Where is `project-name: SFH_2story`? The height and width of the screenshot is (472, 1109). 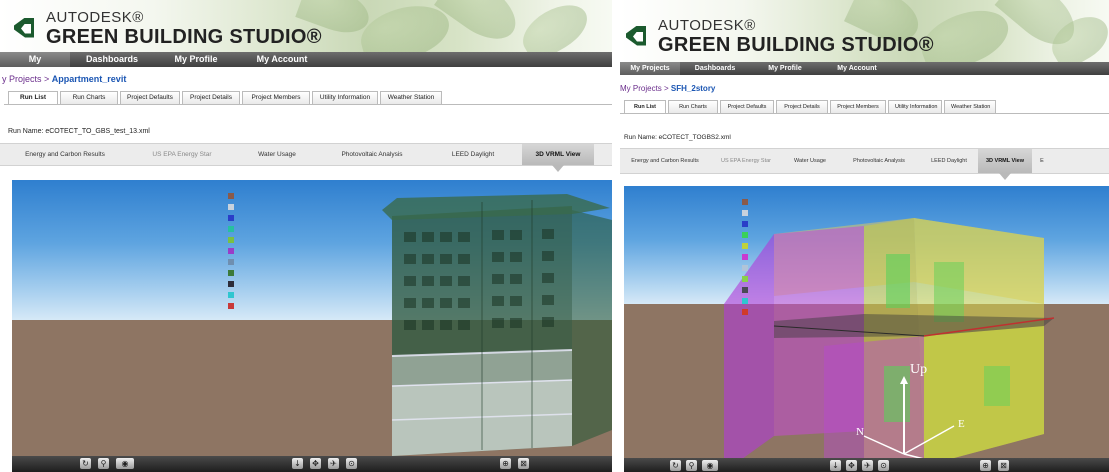
project-name: SFH_2story is located at coordinates (693, 88).